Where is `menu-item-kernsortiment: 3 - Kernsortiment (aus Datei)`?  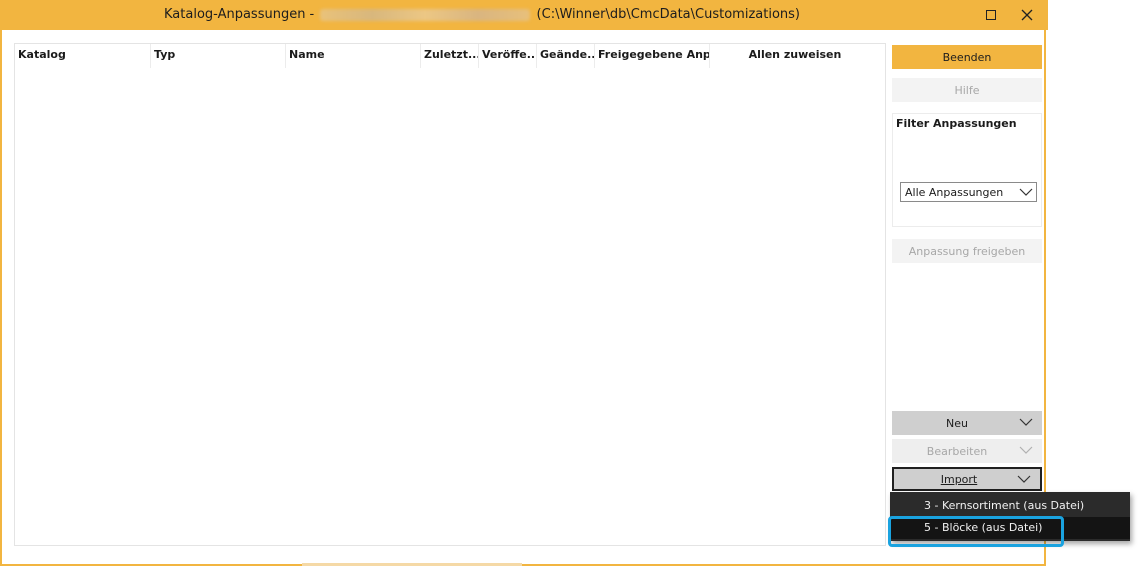 menu-item-kernsortiment: 3 - Kernsortiment (aus Datei) is located at coordinates (1010, 506).